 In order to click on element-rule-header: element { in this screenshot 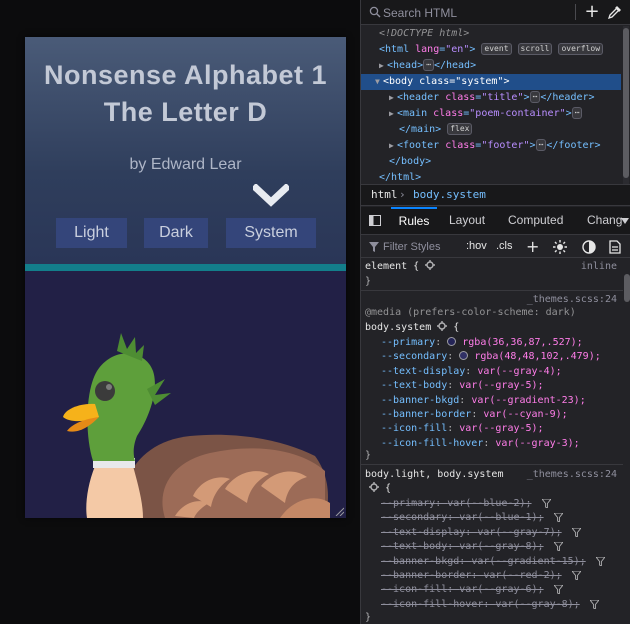, I will do `click(400, 267)`.